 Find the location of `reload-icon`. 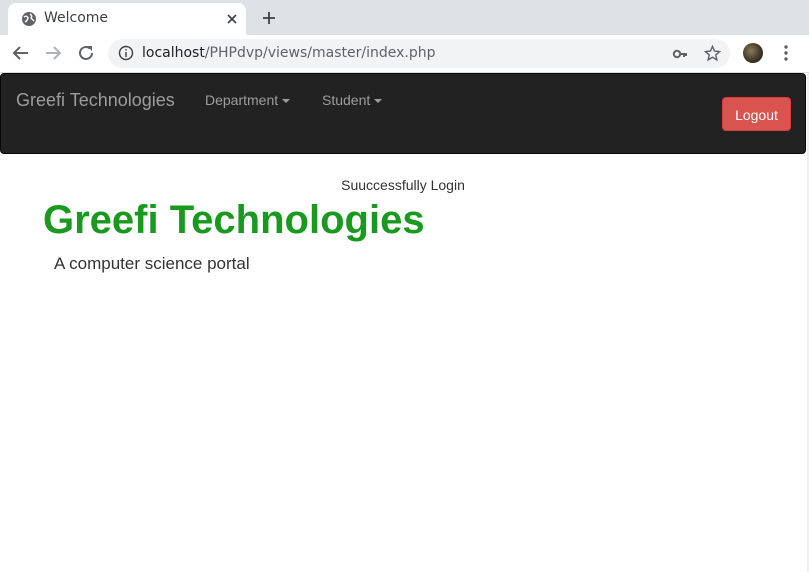

reload-icon is located at coordinates (86, 53).